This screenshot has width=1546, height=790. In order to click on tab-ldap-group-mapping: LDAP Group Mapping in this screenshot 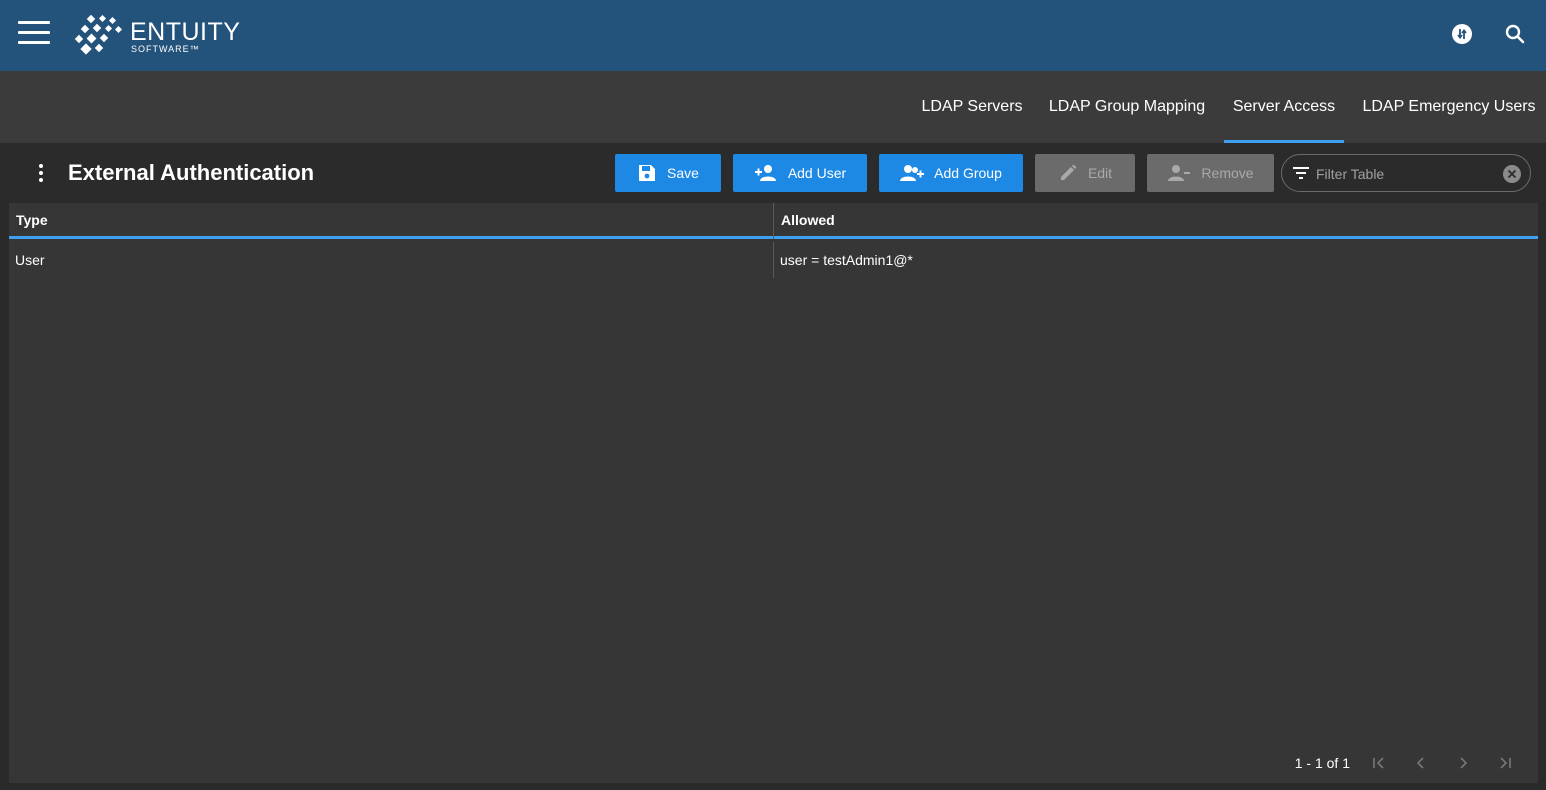, I will do `click(1127, 107)`.